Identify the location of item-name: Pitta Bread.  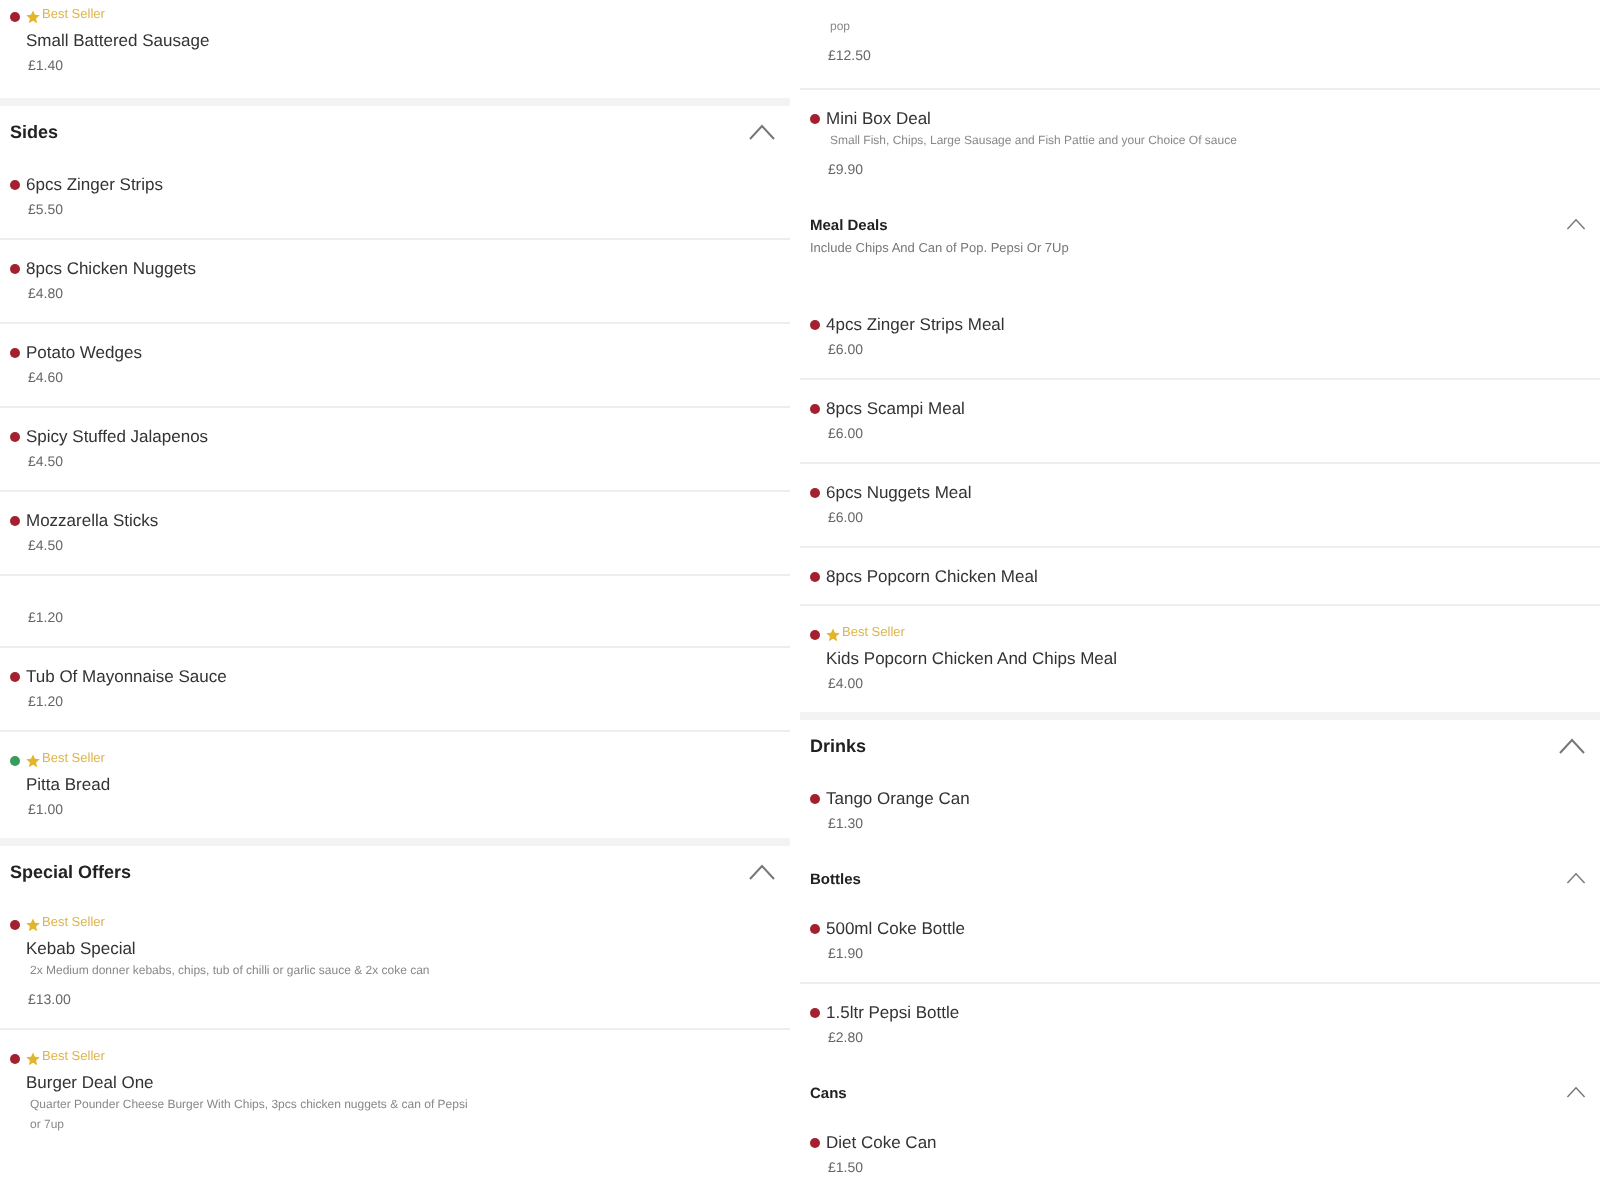
(395, 784).